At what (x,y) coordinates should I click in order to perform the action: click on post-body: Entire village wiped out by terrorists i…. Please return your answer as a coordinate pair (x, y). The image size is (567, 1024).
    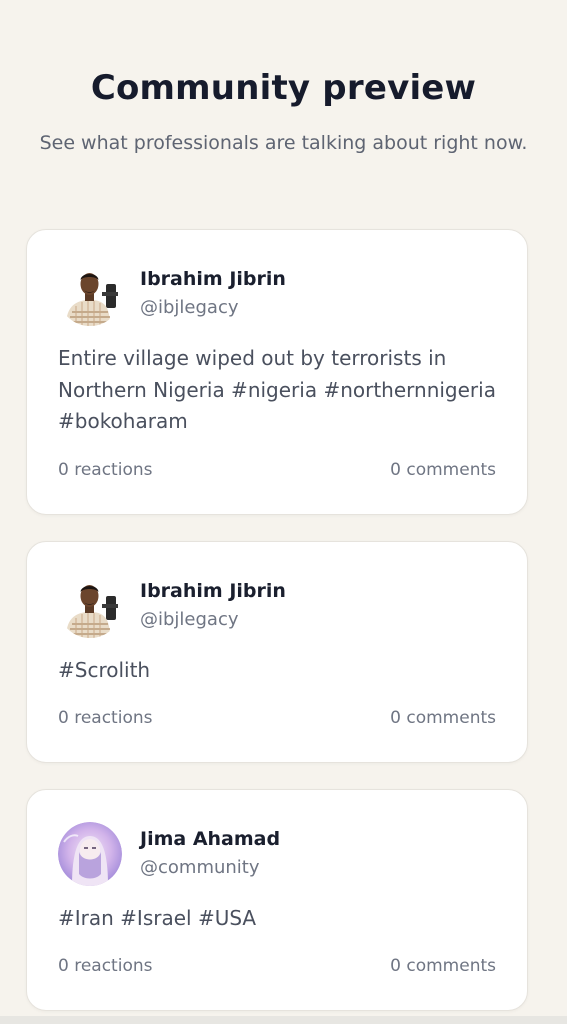
    Looking at the image, I should click on (277, 389).